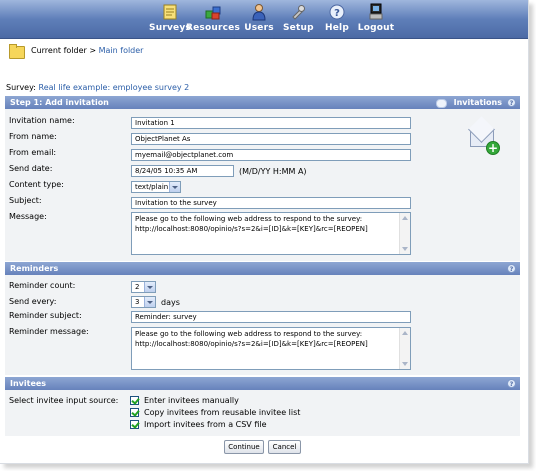 This screenshot has width=536, height=471. What do you see at coordinates (31, 168) in the screenshot?
I see `send-date-label: Send date:` at bounding box center [31, 168].